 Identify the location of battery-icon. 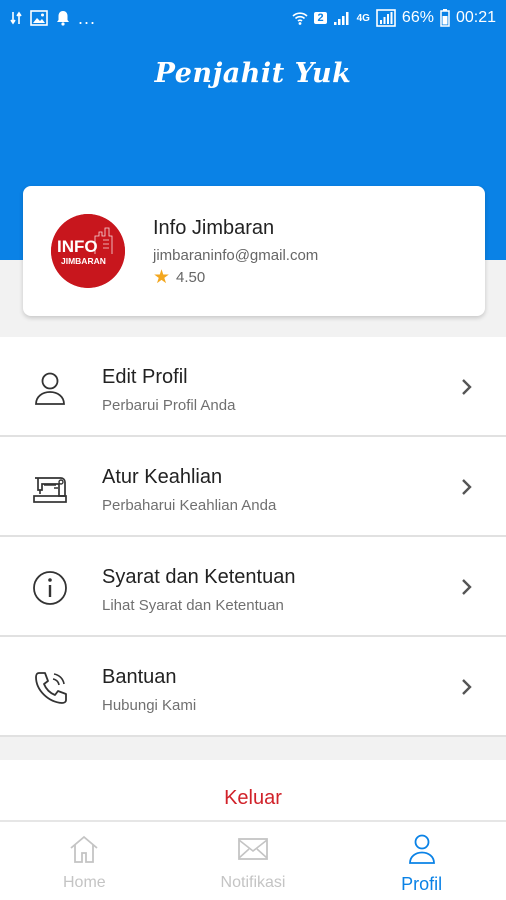
(445, 18).